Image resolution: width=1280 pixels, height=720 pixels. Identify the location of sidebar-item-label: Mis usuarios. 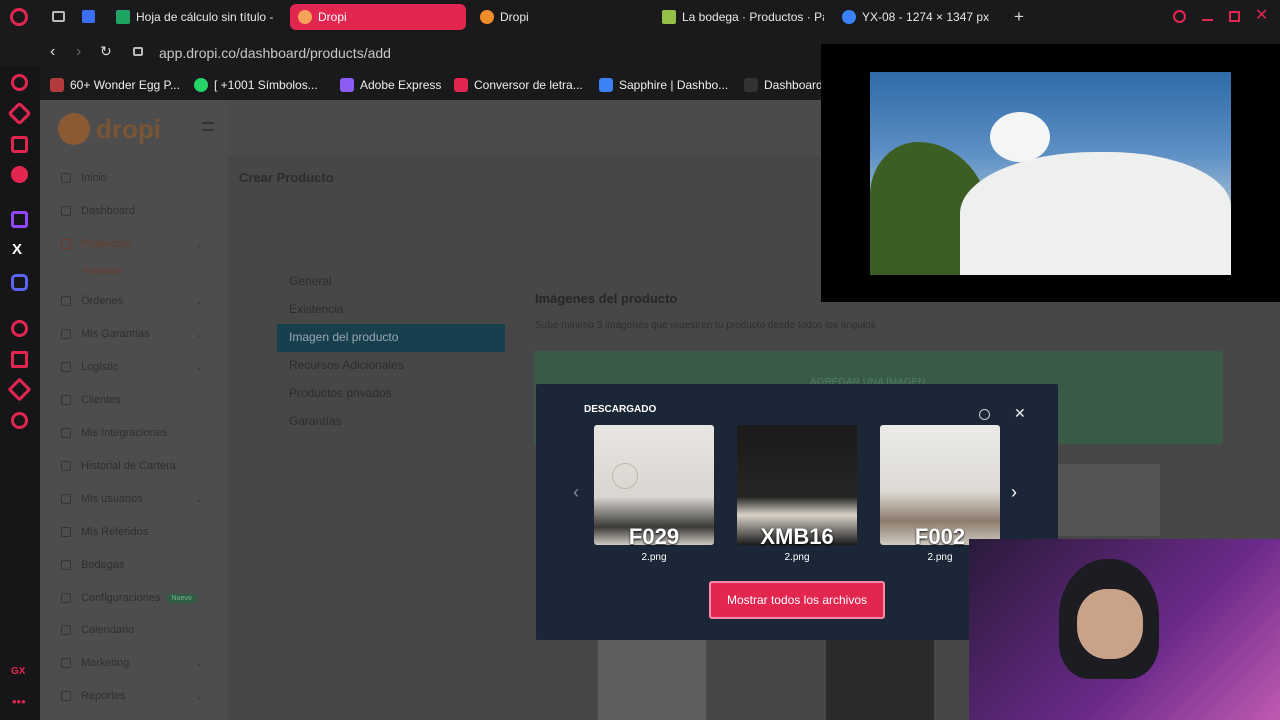
(112, 499).